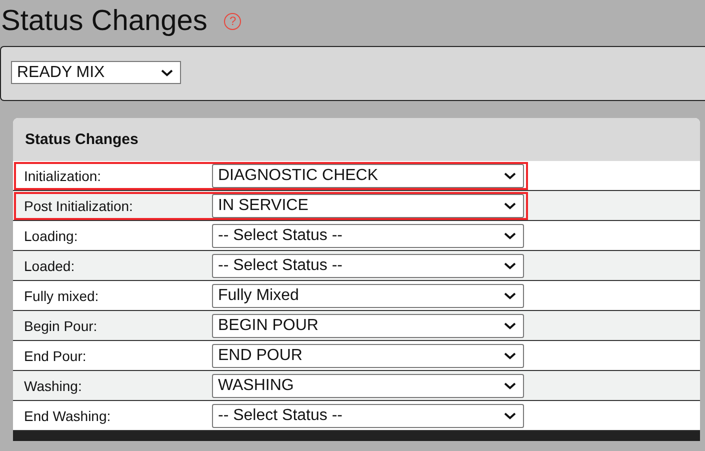  Describe the element at coordinates (67, 416) in the screenshot. I see `row-label: End Washing:` at that location.